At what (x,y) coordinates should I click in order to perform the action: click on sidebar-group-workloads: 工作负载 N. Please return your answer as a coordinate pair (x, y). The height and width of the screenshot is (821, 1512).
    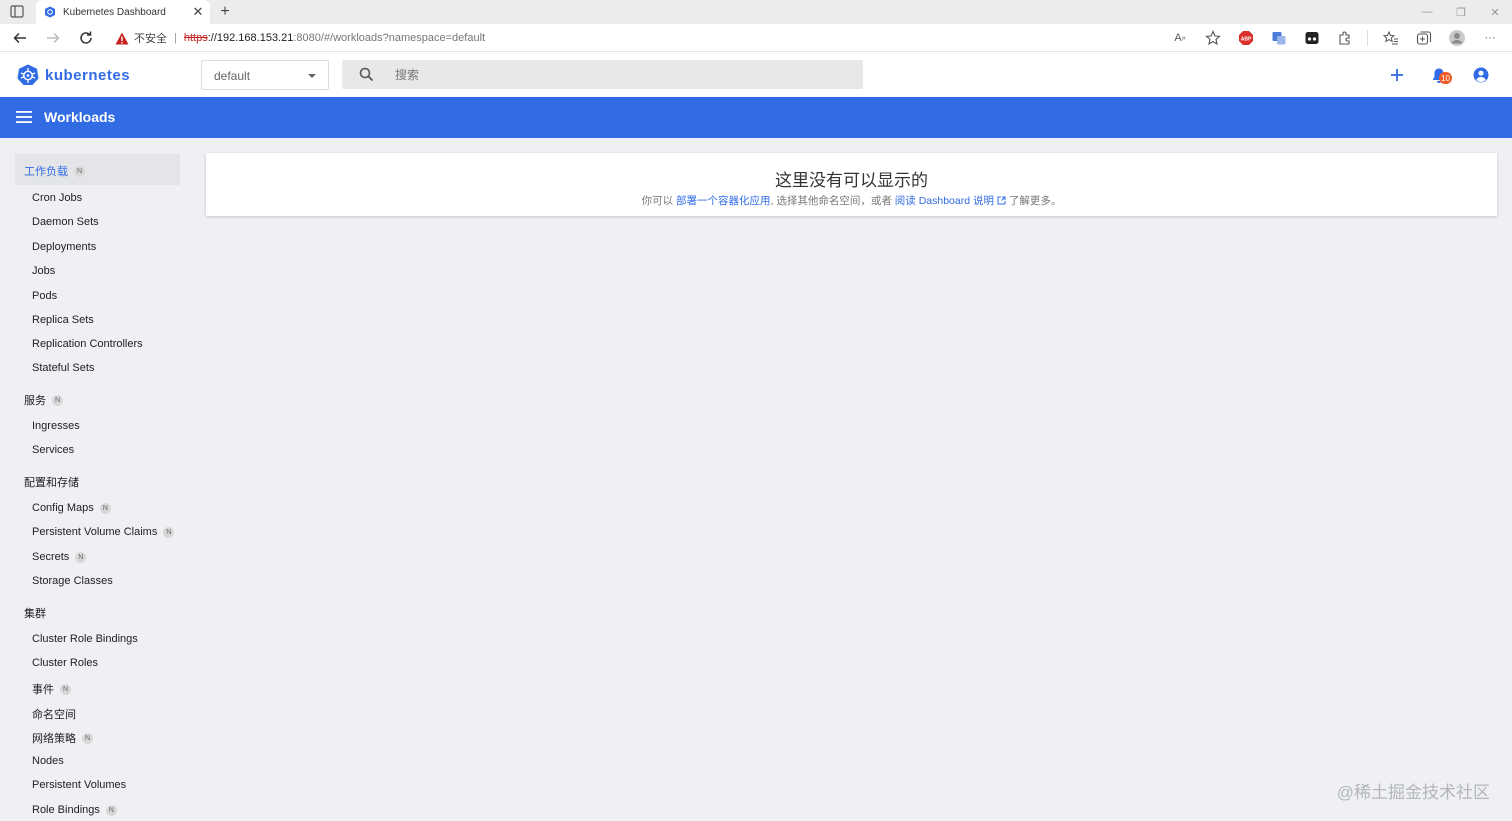
    Looking at the image, I should click on (54, 171).